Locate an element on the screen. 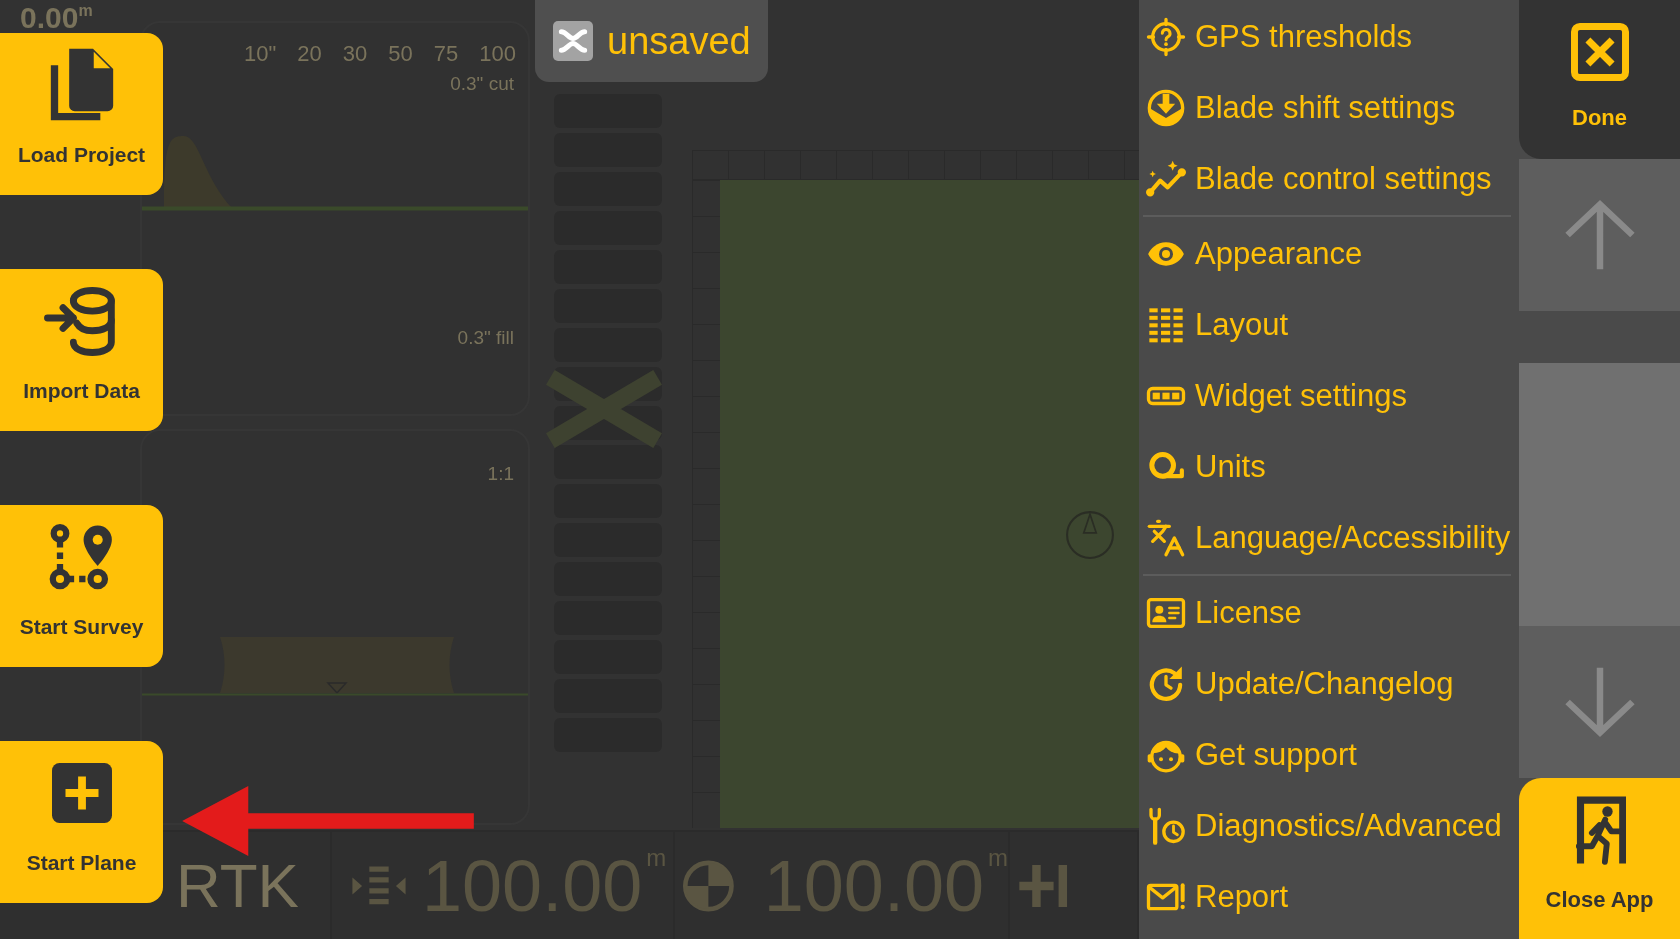  scale-tick-label: 50 is located at coordinates (400, 54).